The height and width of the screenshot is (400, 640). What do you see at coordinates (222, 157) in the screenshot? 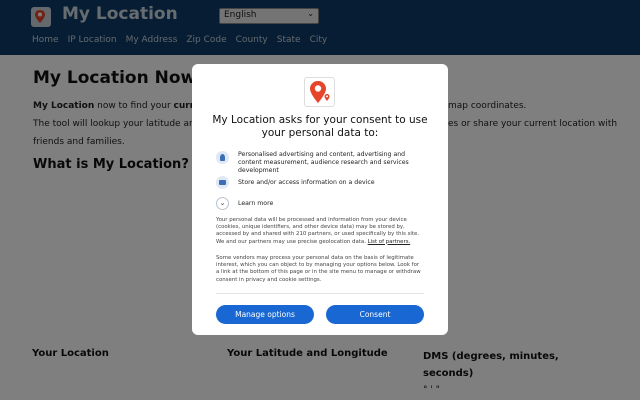
I see `person-icon` at bounding box center [222, 157].